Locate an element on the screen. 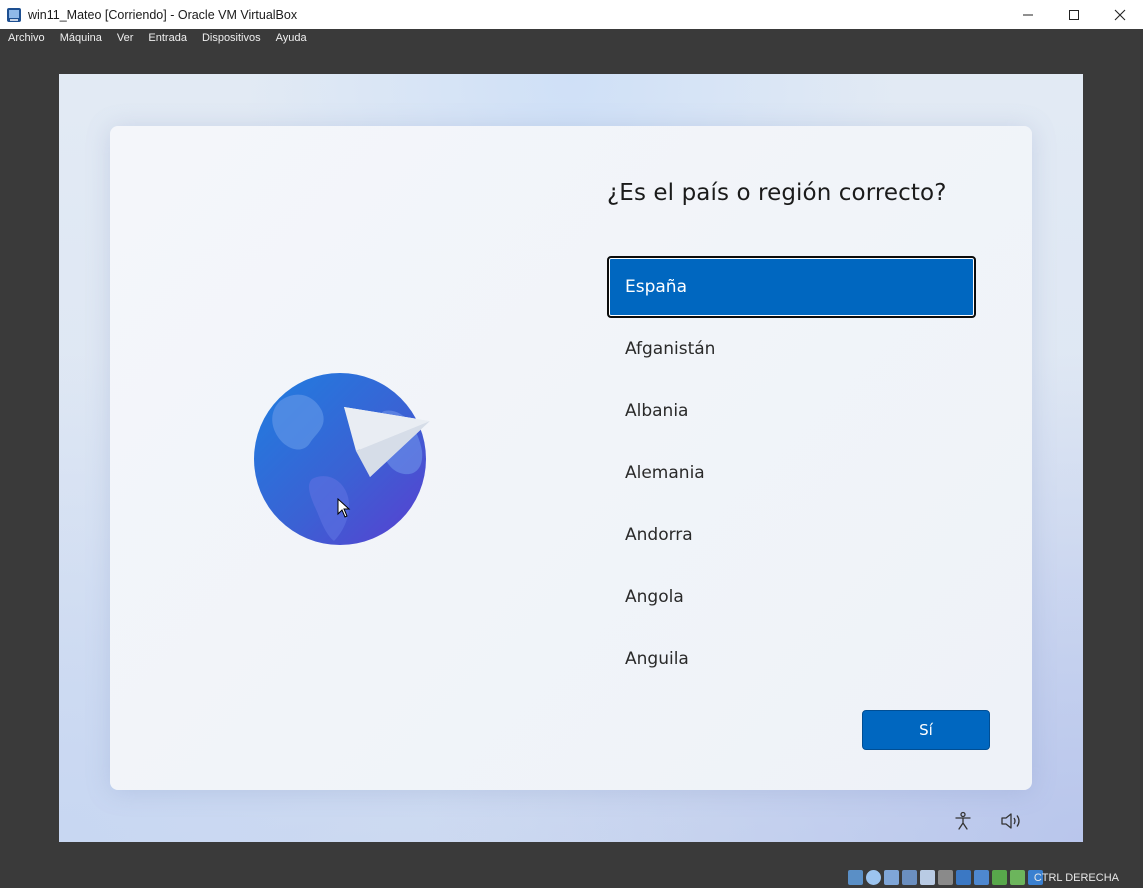 The width and height of the screenshot is (1143, 888). menu-maquina: Máquina is located at coordinates (80, 38).